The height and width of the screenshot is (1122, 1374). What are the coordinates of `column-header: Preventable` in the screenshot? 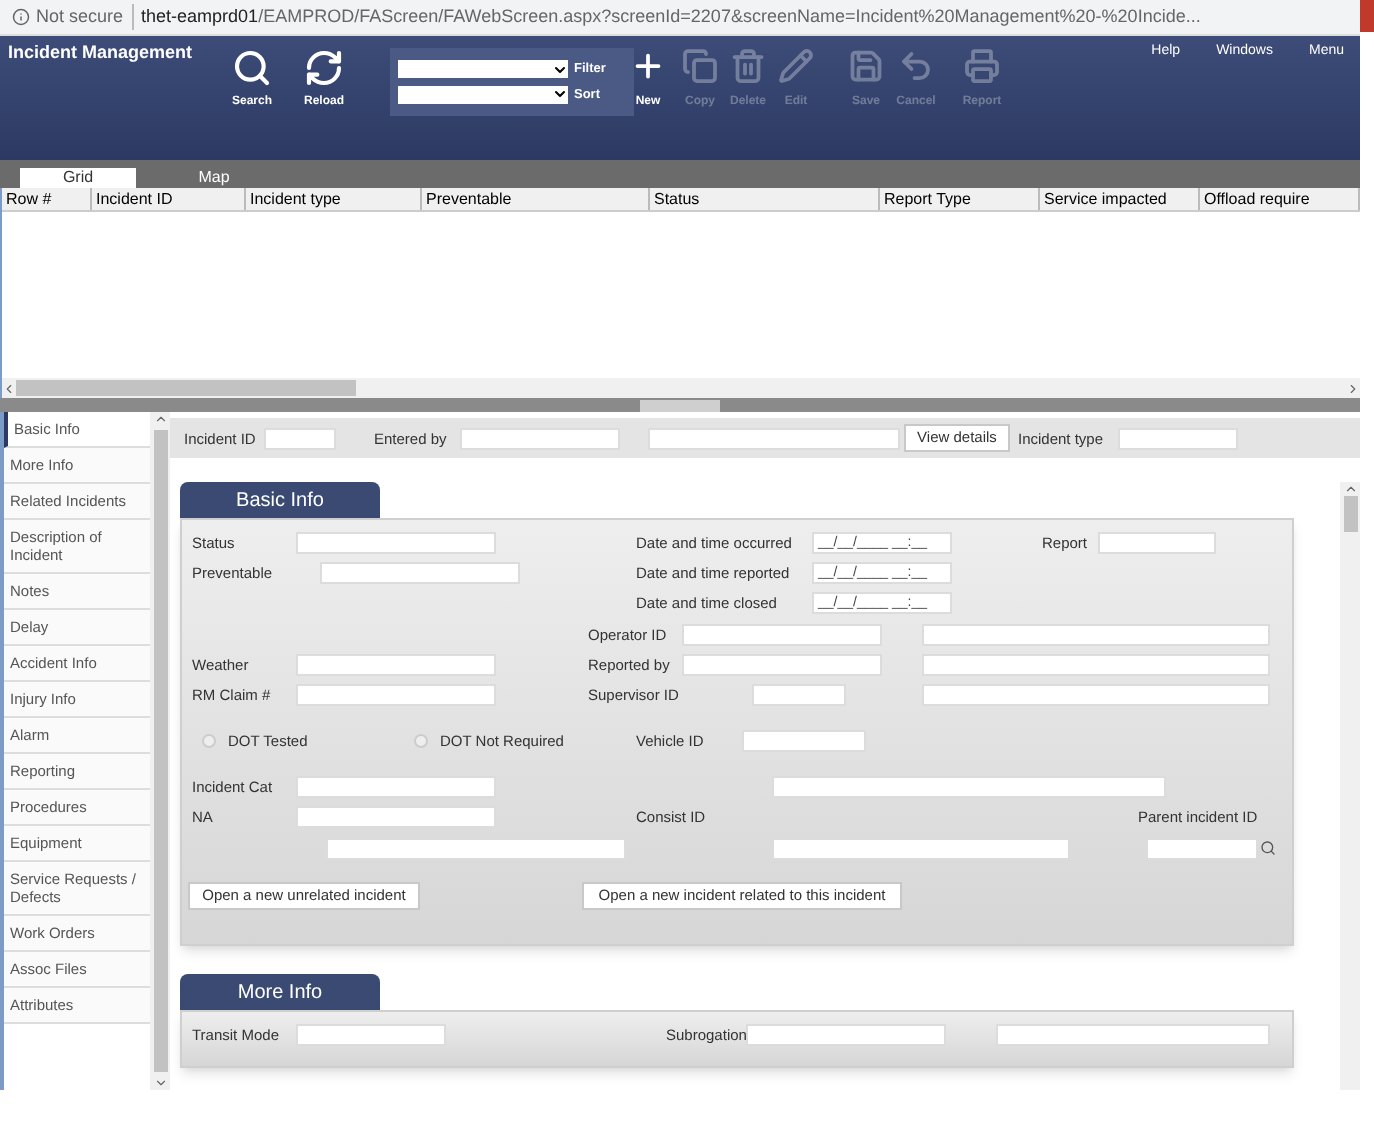 It's located at (536, 199).